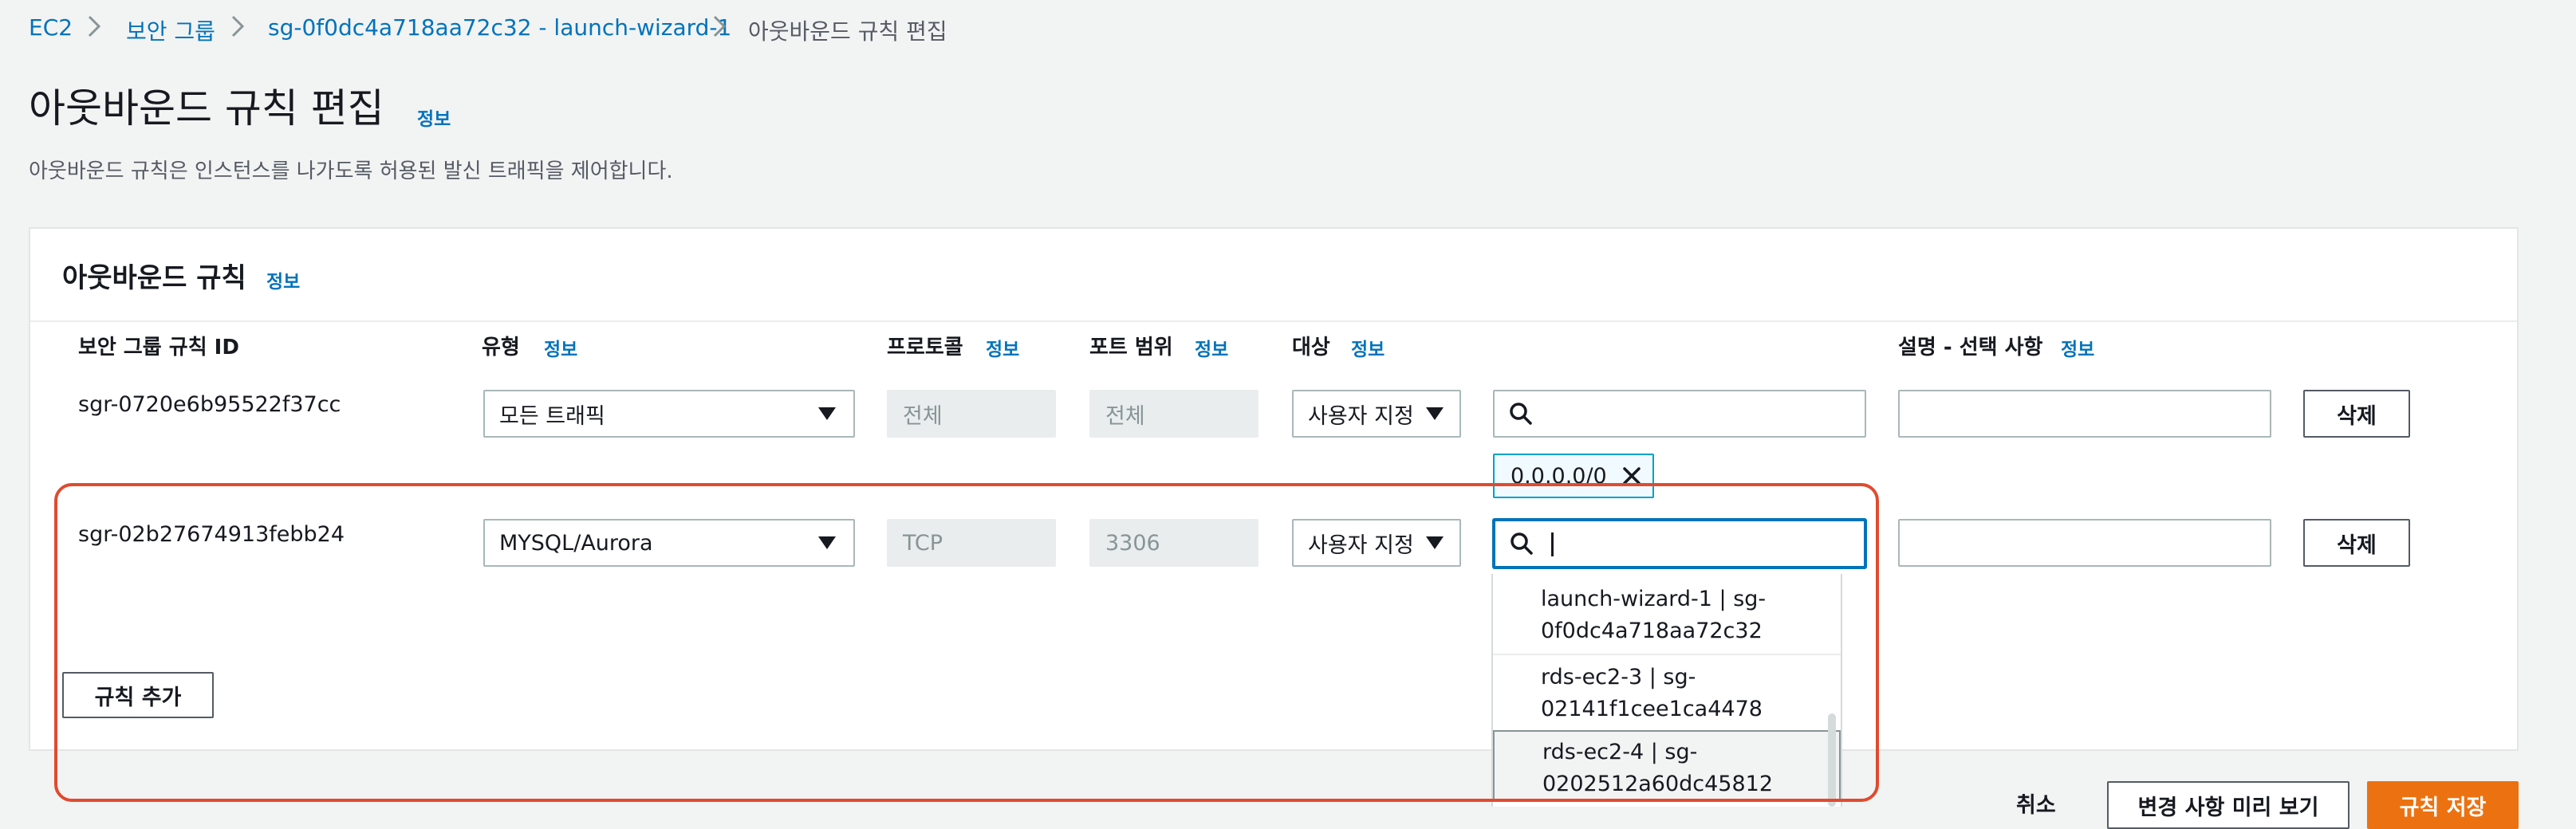 The height and width of the screenshot is (829, 2576). Describe the element at coordinates (434, 117) in the screenshot. I see `page-info-link: 정보` at that location.